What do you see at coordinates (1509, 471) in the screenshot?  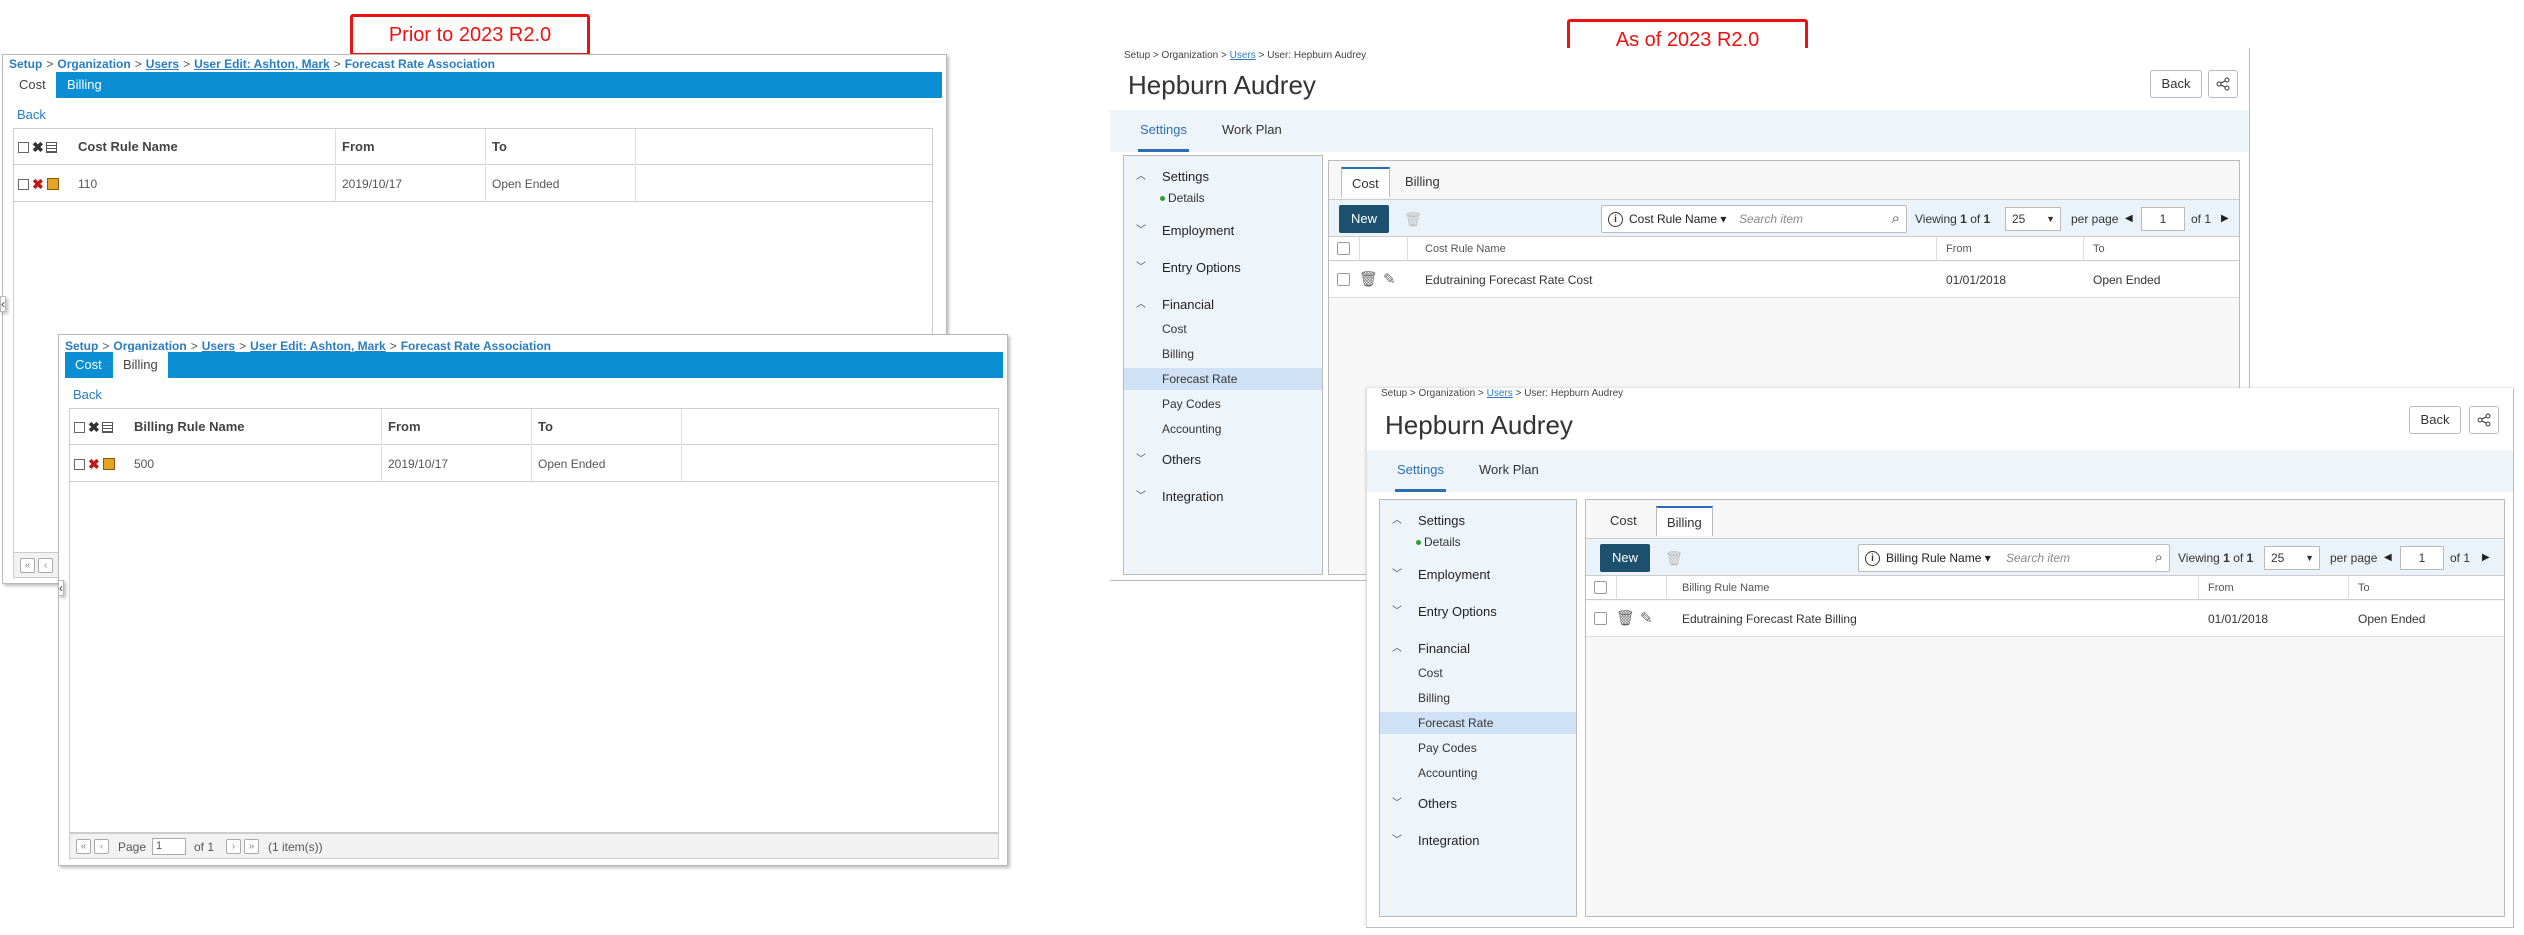 I see `tab-work-plan: Work Plan` at bounding box center [1509, 471].